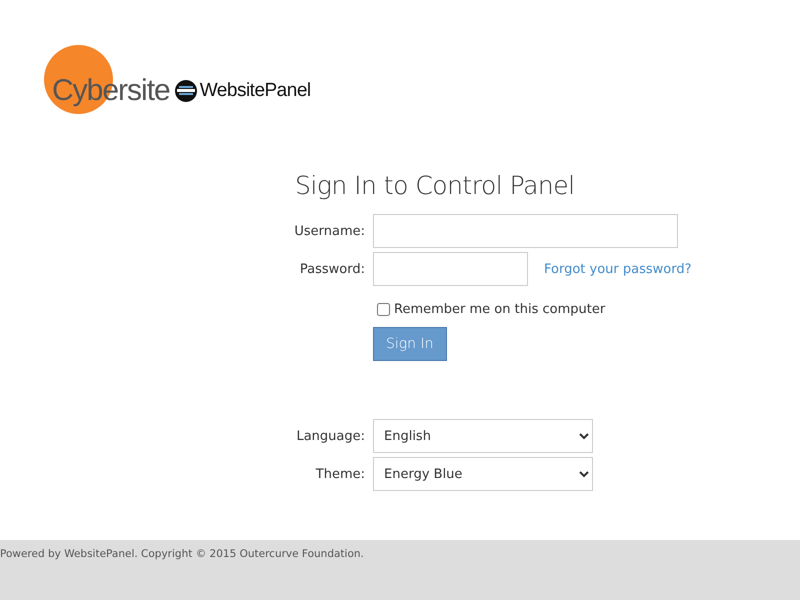 This screenshot has height=600, width=800. Describe the element at coordinates (383, 309) in the screenshot. I see `remember-checkbox` at that location.